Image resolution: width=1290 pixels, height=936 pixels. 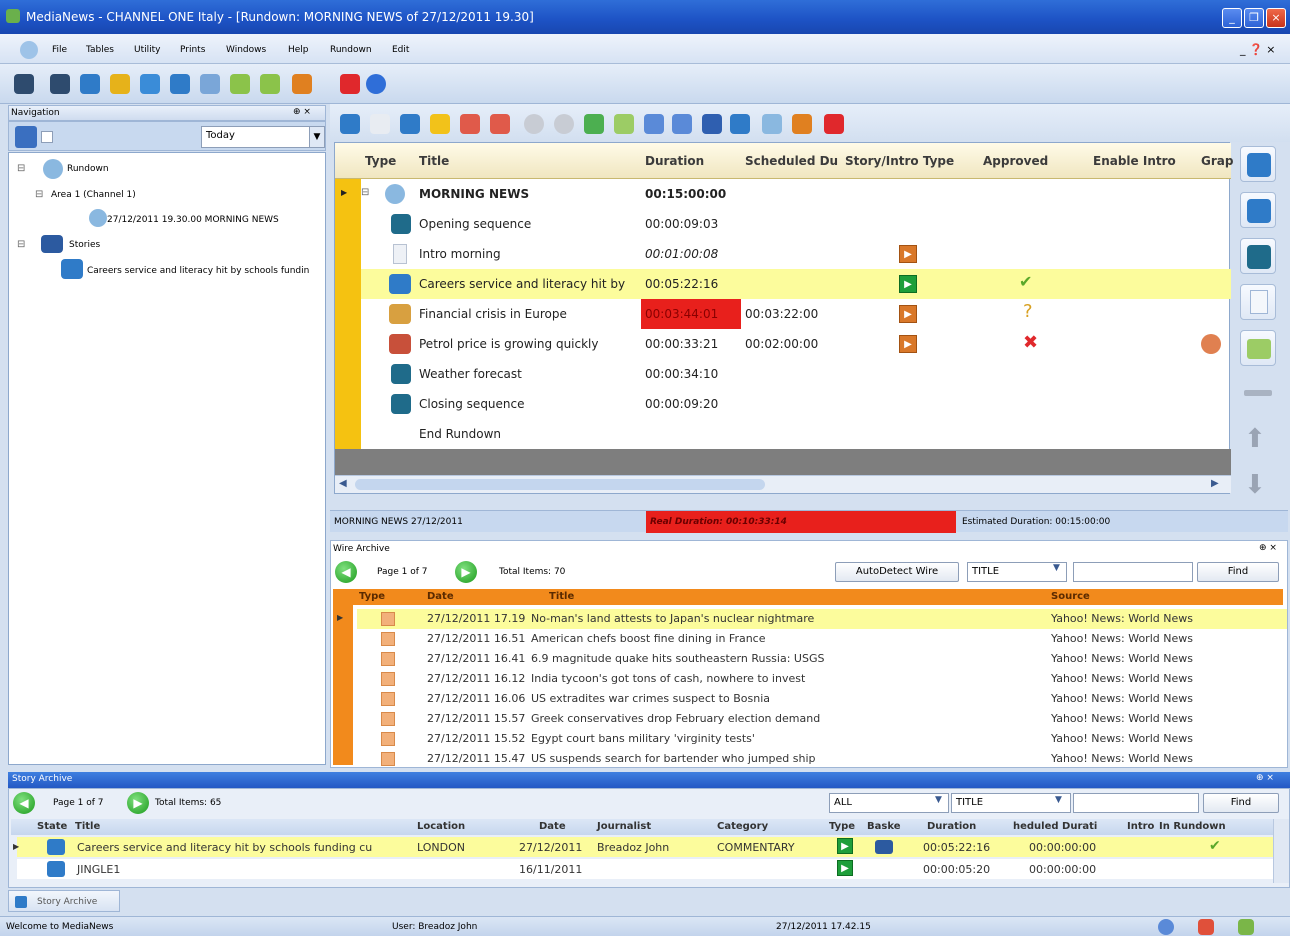 I want to click on move-down-icon: ⬇, so click(x=1255, y=485).